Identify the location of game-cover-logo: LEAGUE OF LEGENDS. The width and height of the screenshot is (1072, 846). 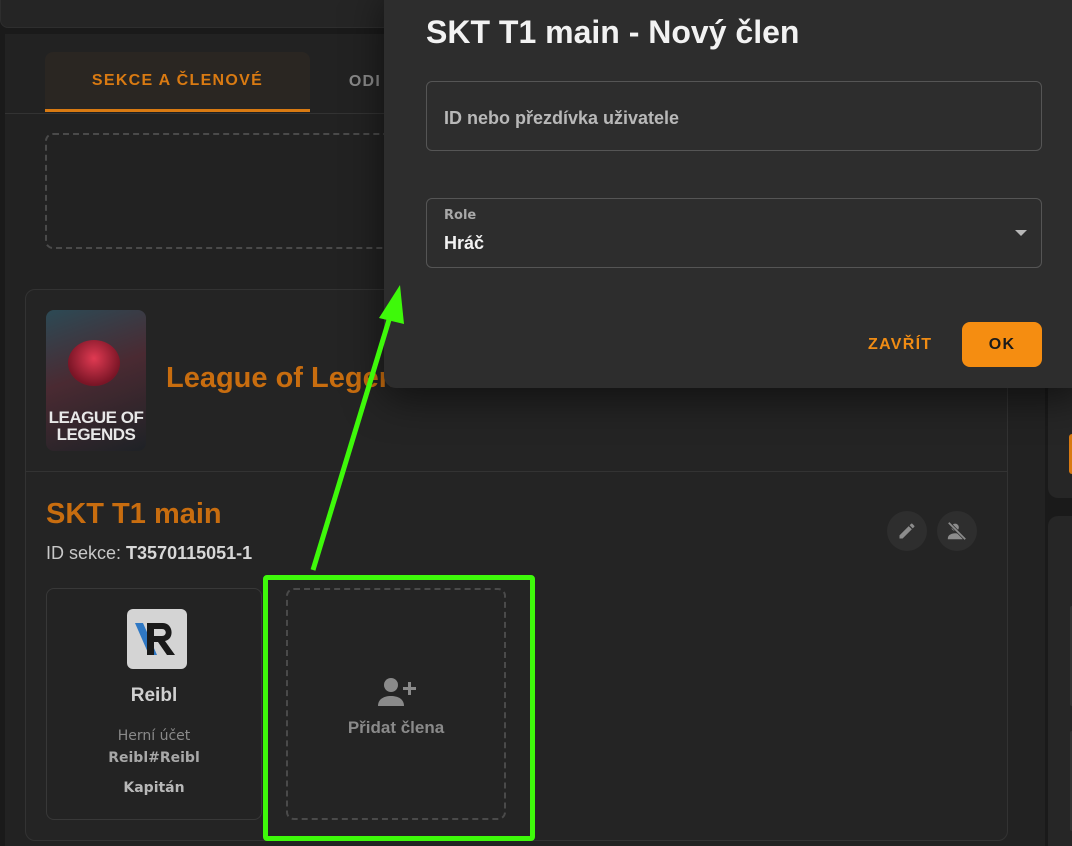
(96, 426).